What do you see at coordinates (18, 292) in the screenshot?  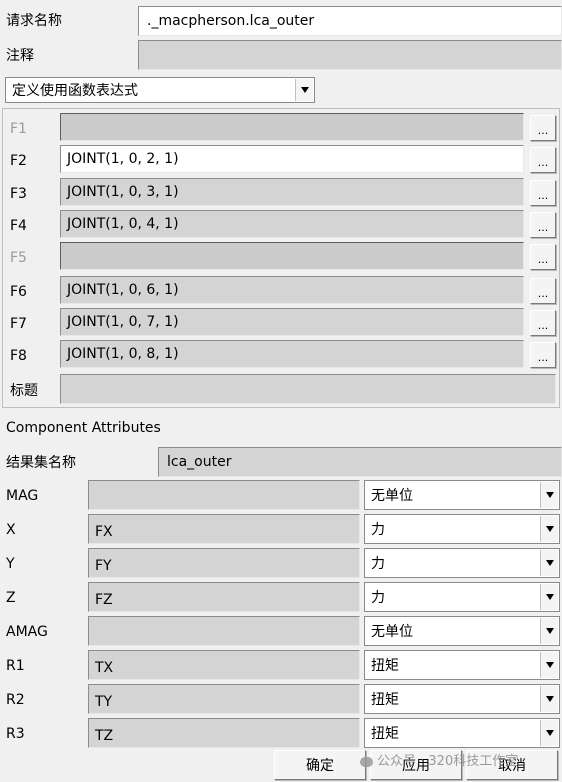 I see `function-label-f6: F6` at bounding box center [18, 292].